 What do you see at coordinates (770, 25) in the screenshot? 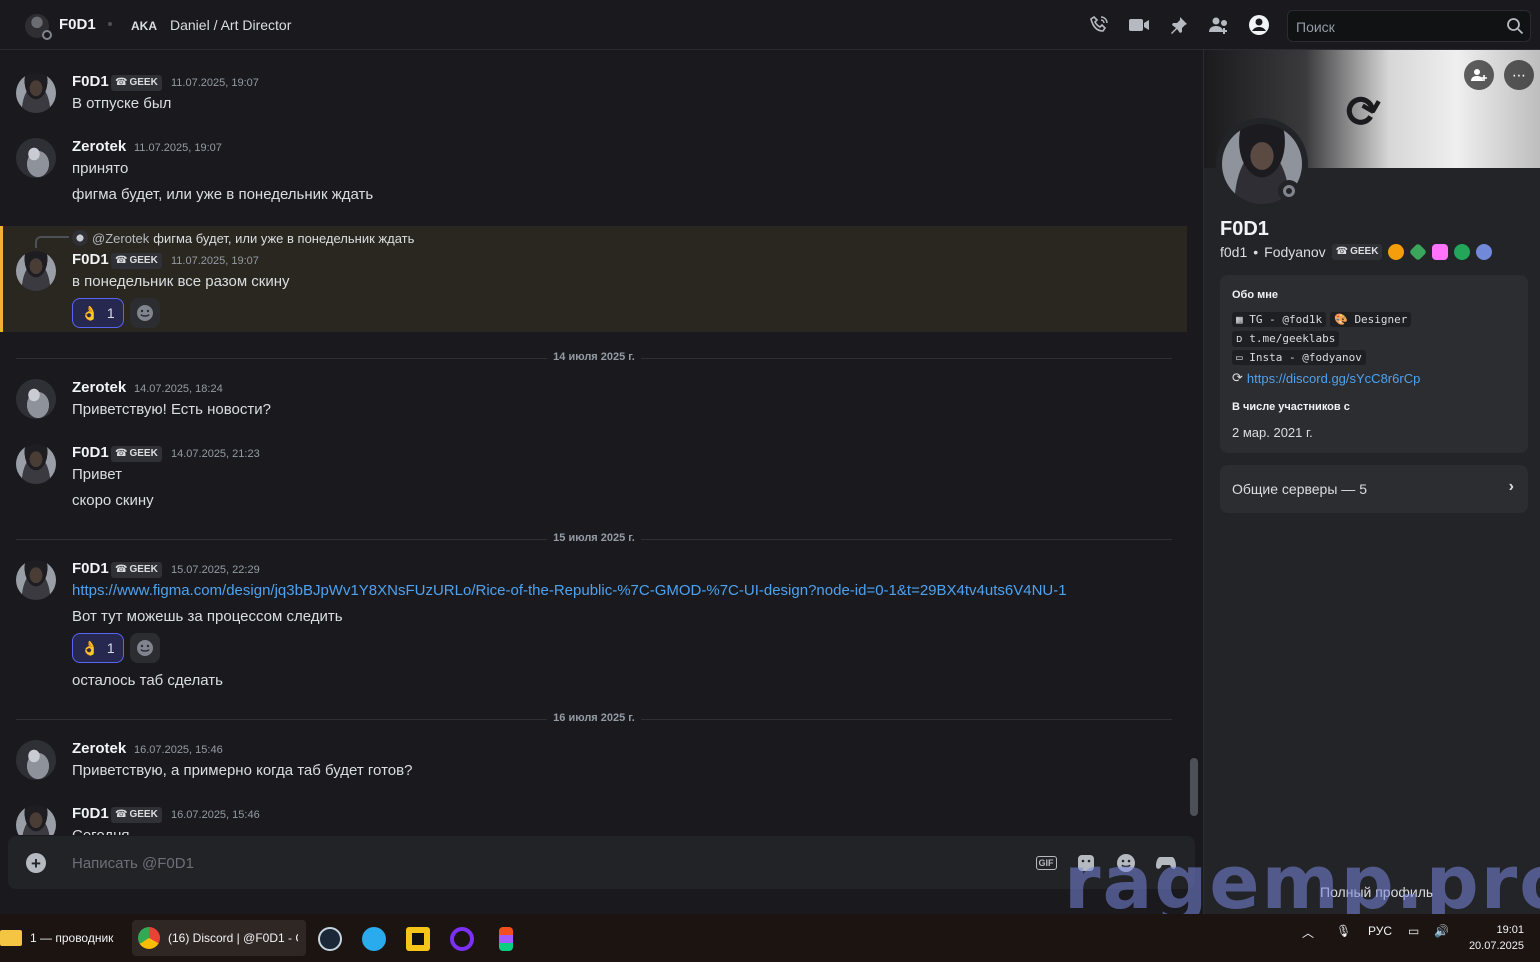
I see `dm-header: F0D1 AKA Daniel / Art Director` at bounding box center [770, 25].